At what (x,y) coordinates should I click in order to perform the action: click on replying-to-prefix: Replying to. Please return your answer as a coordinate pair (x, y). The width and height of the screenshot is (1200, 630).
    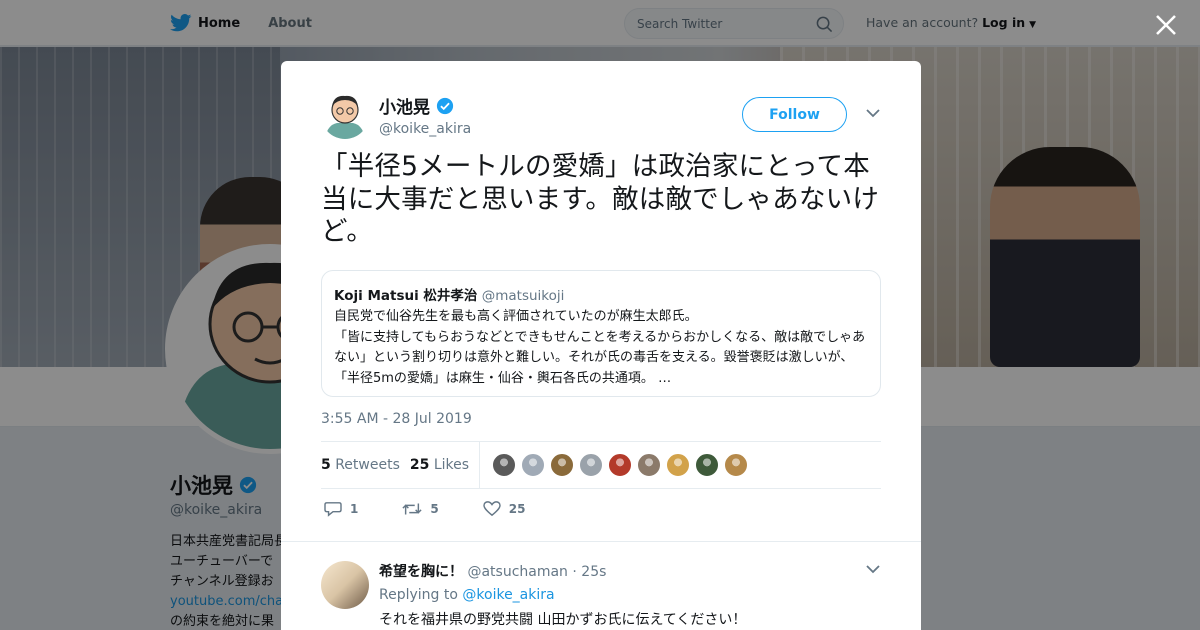
    Looking at the image, I should click on (418, 595).